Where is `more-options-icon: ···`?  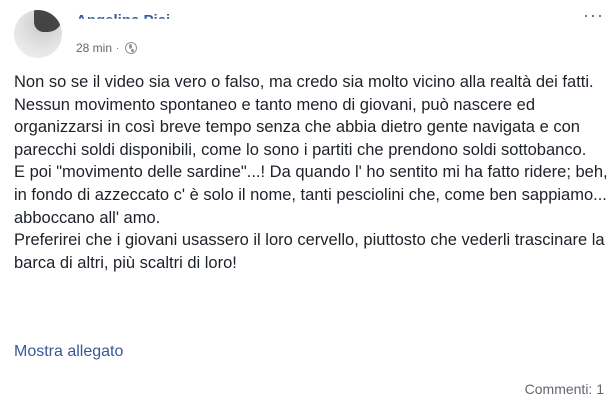
more-options-icon: ··· is located at coordinates (593, 15).